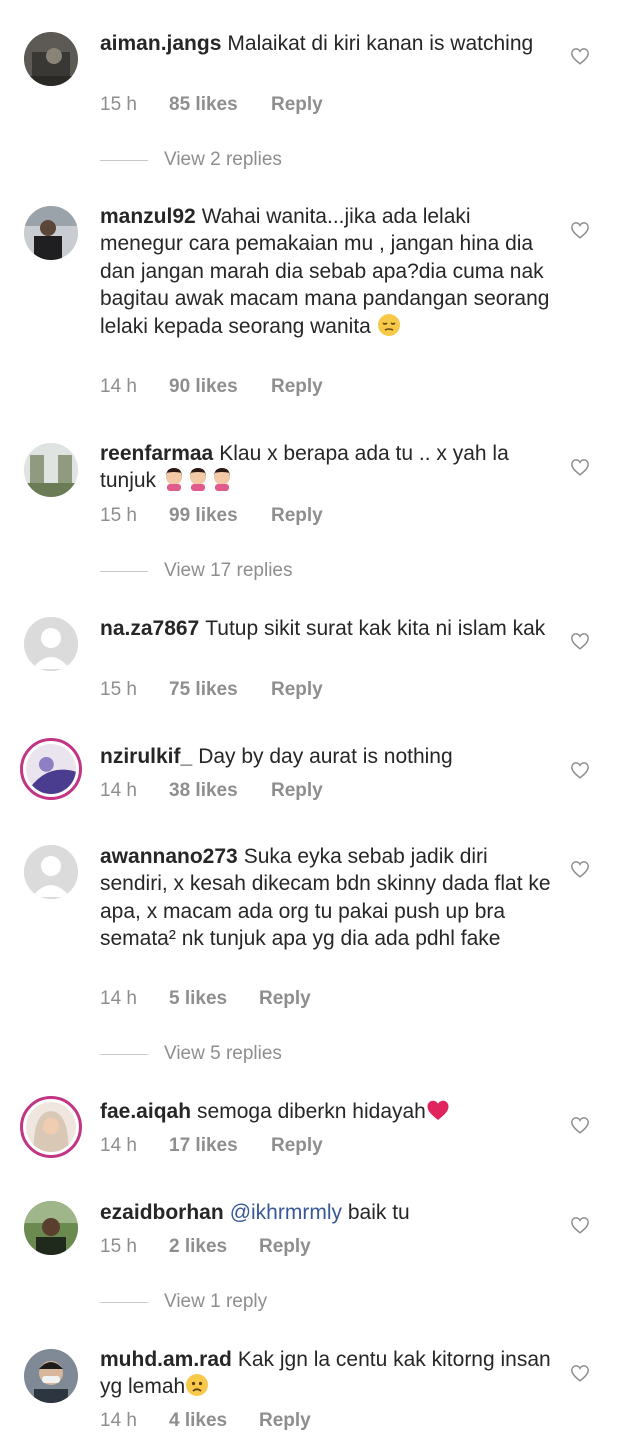 This screenshot has height=1439, width=623. I want to click on comment-likes: 2 likes, so click(198, 1247).